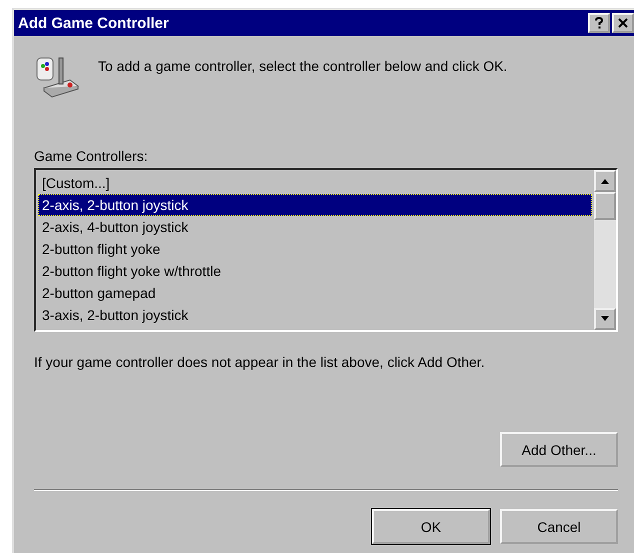 This screenshot has height=553, width=634. I want to click on list-item: 2-button flight yoke, so click(315, 249).